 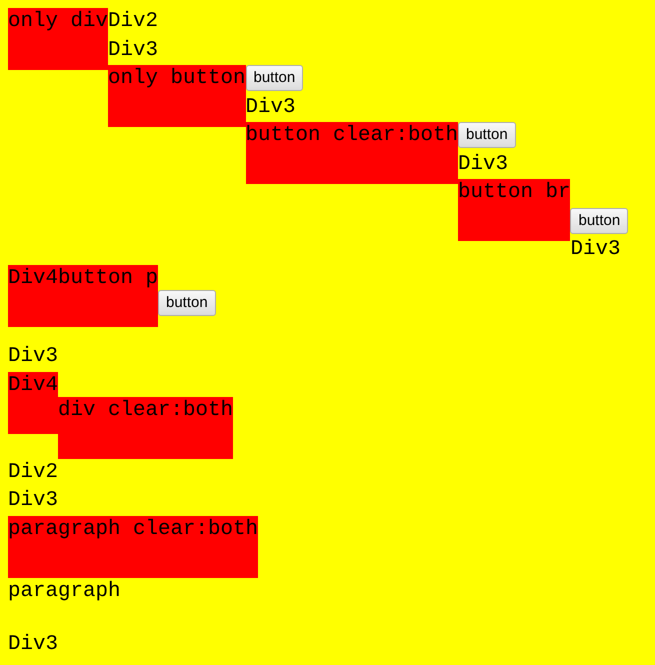 I want to click on text-line: paragraph, so click(x=64, y=591).